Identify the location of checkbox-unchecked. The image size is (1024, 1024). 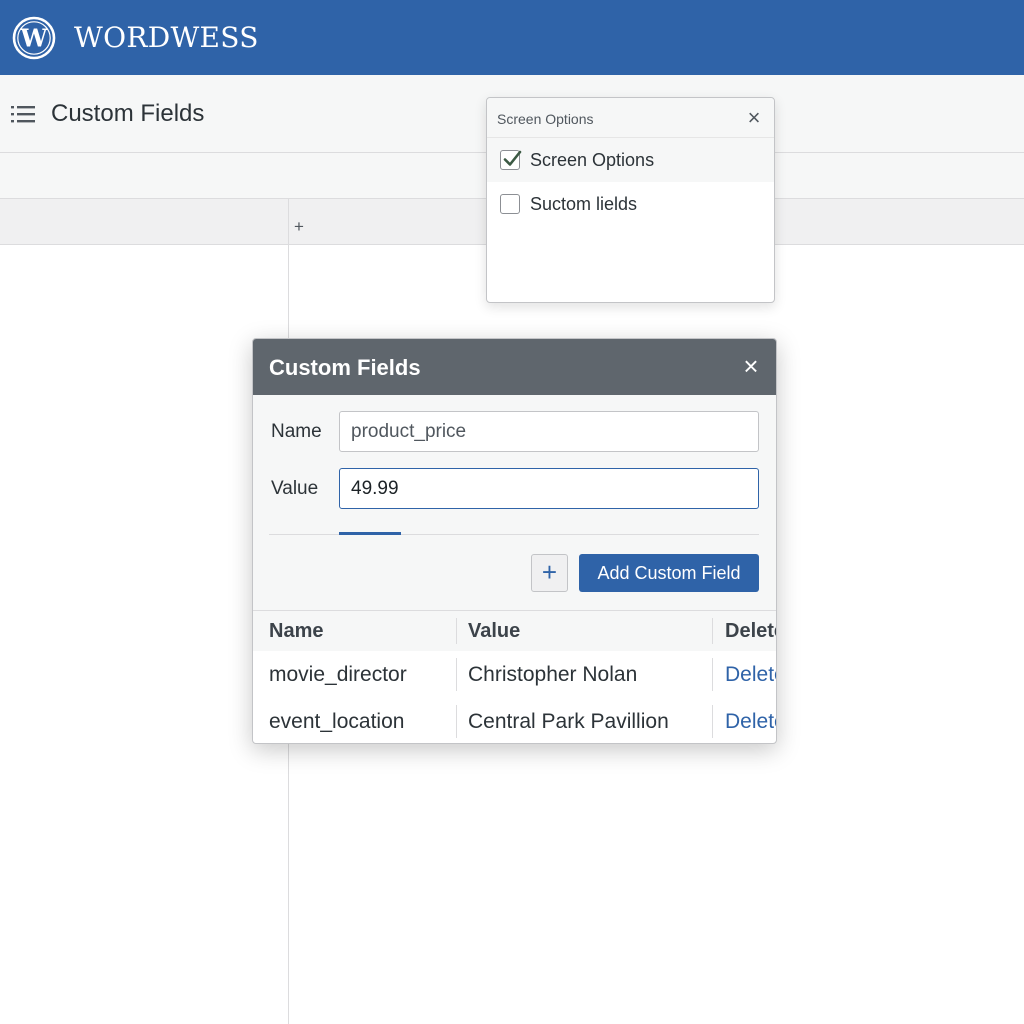
(510, 204).